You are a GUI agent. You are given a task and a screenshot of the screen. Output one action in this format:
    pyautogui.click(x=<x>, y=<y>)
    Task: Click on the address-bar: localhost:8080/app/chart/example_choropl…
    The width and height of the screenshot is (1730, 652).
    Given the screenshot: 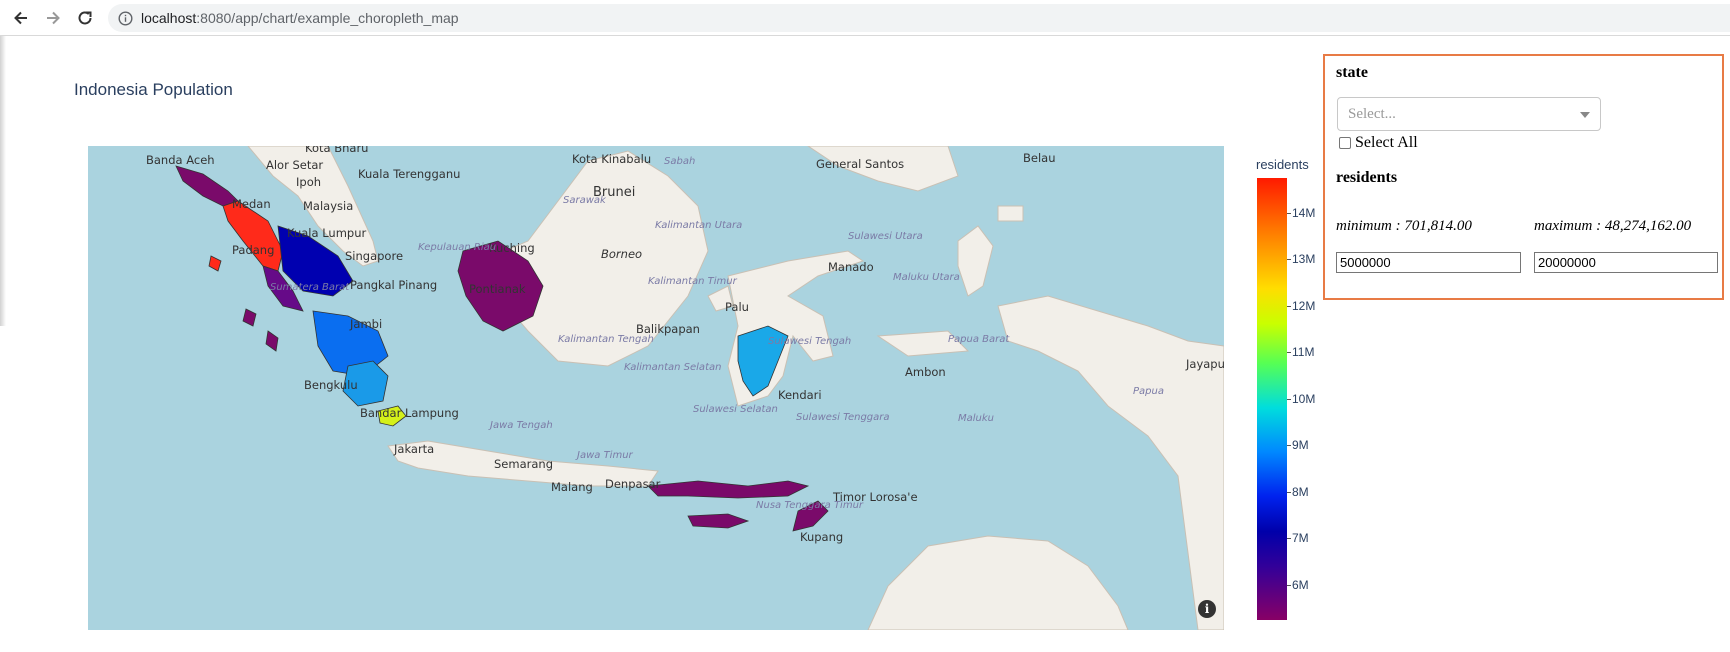 What is the action you would take?
    pyautogui.click(x=919, y=18)
    